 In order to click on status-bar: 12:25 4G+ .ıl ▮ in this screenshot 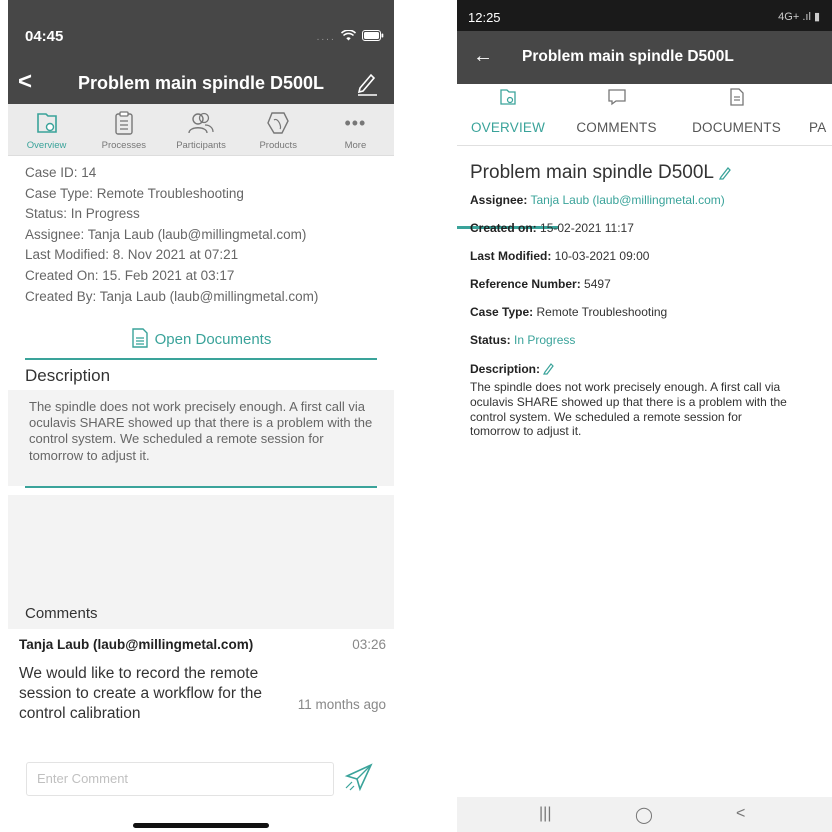, I will do `click(644, 15)`.